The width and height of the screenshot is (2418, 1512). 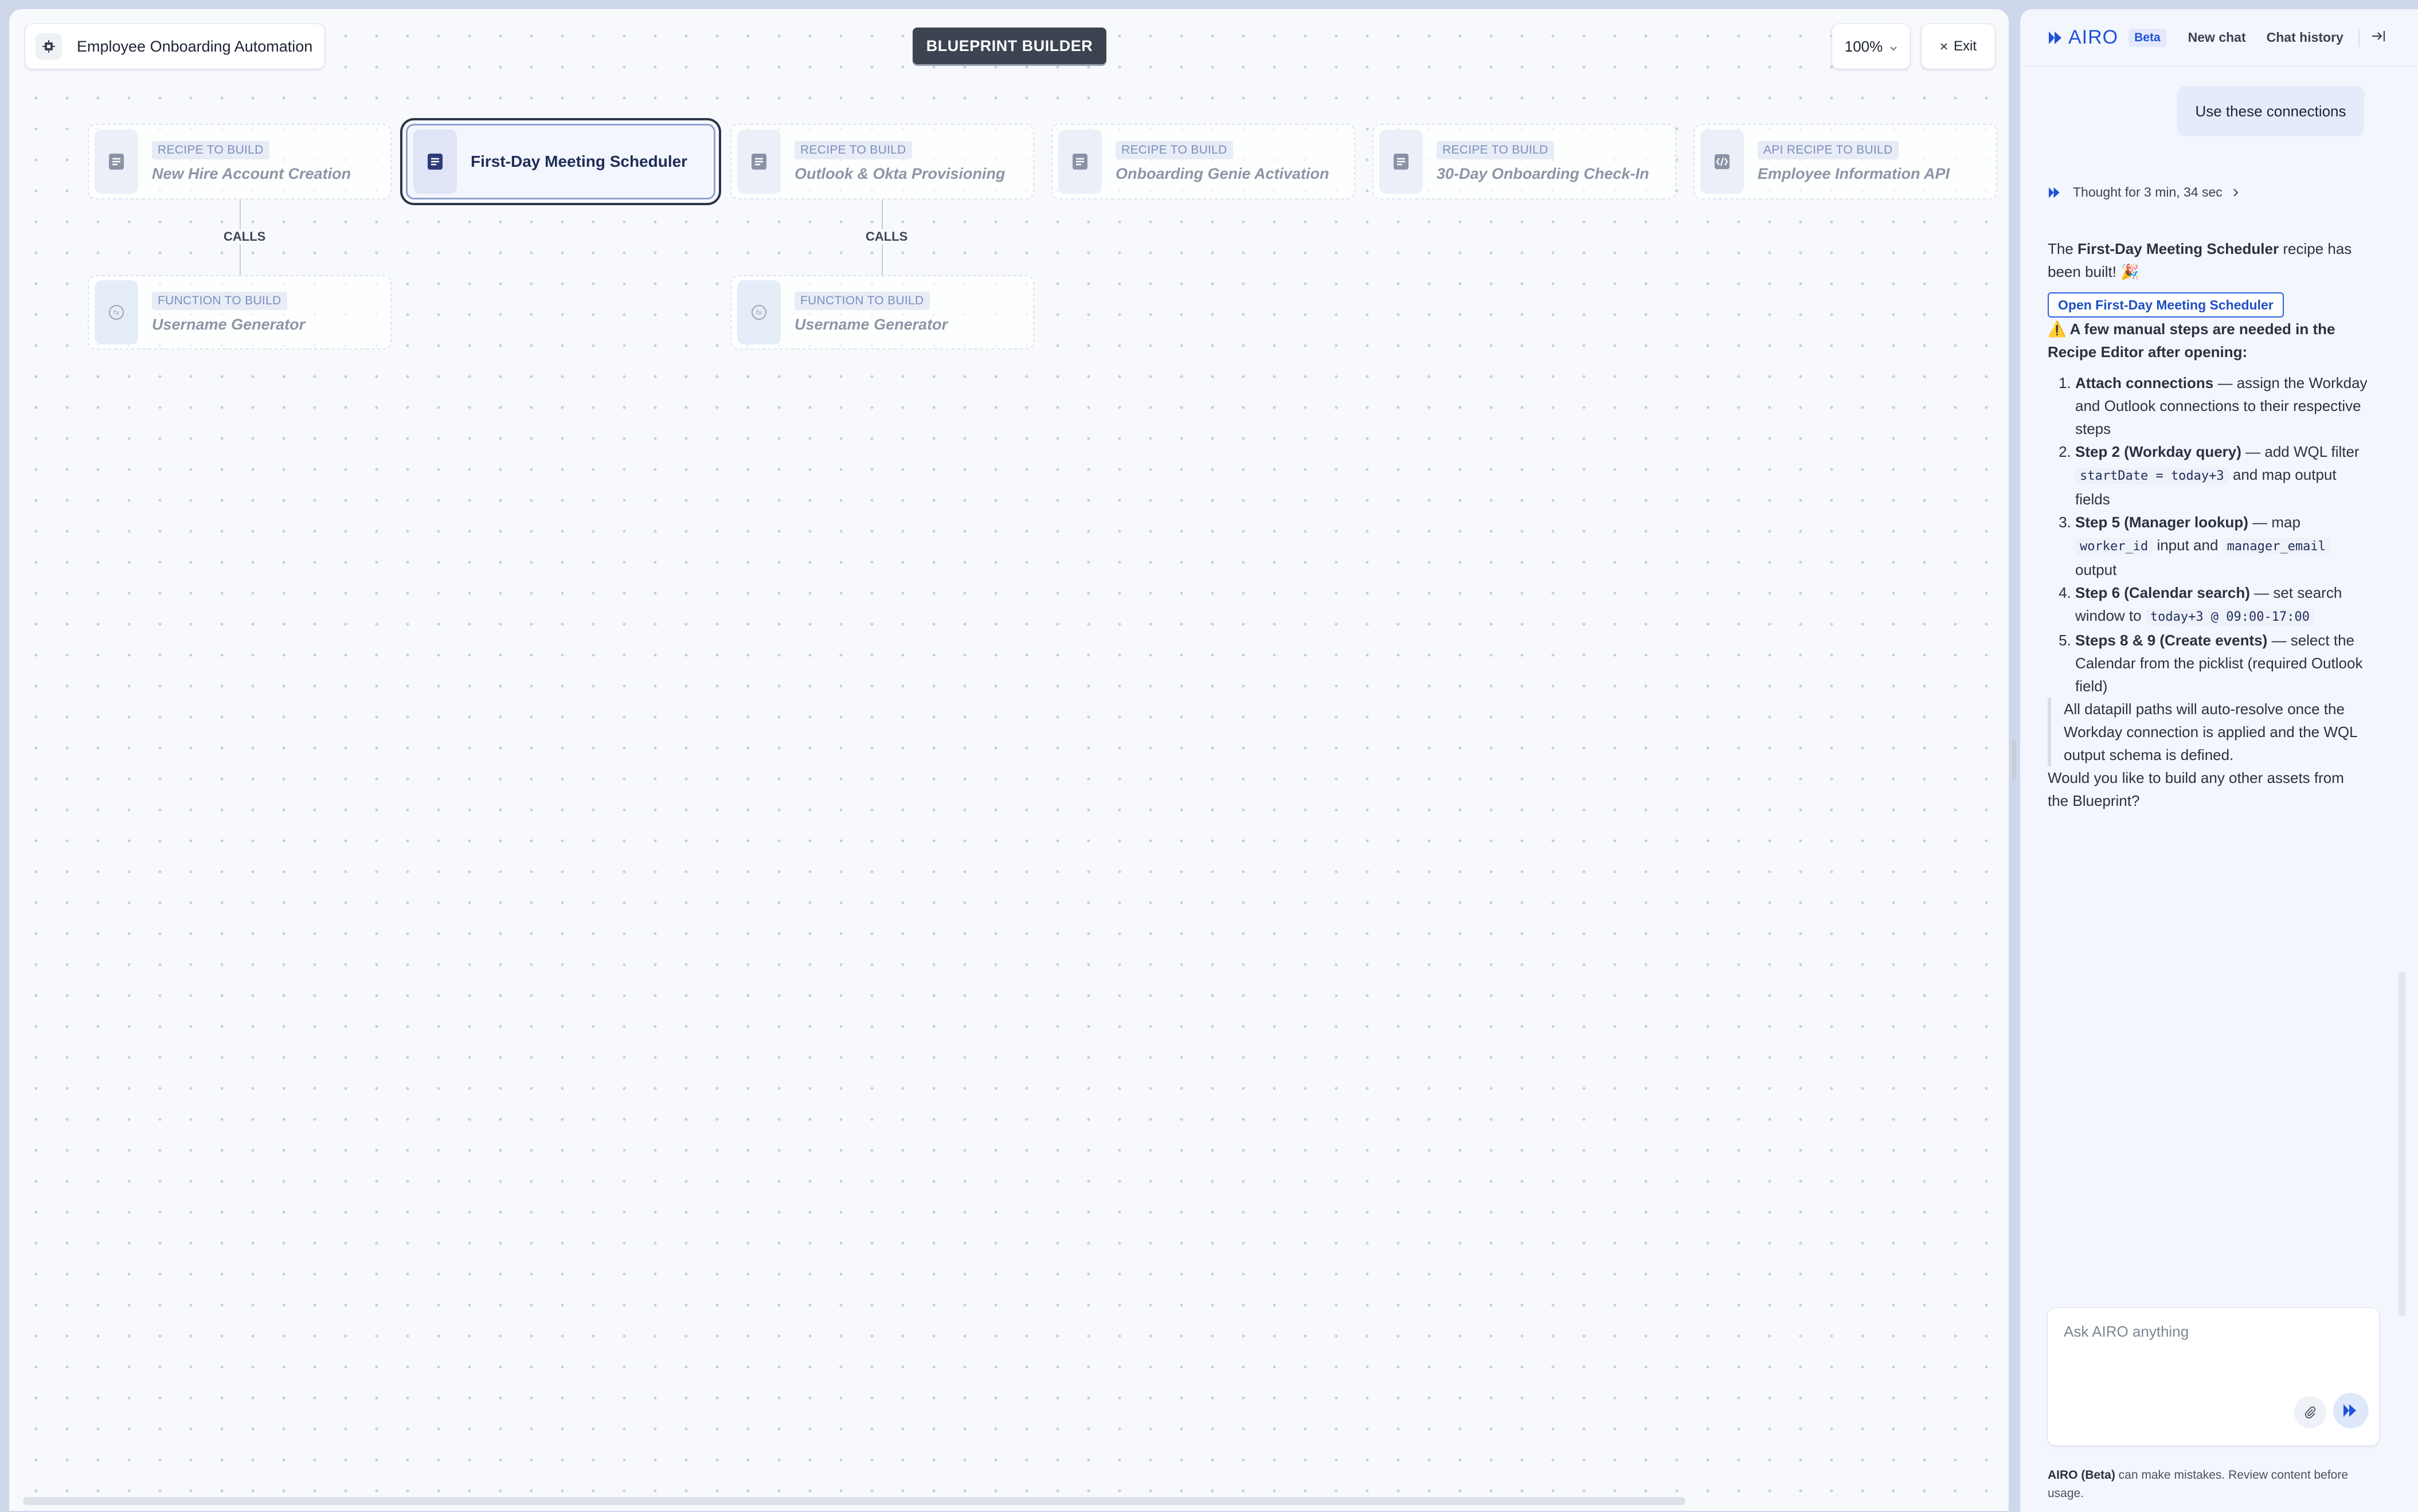 I want to click on node-title: First-Day Meeting Scheduler, so click(x=579, y=161).